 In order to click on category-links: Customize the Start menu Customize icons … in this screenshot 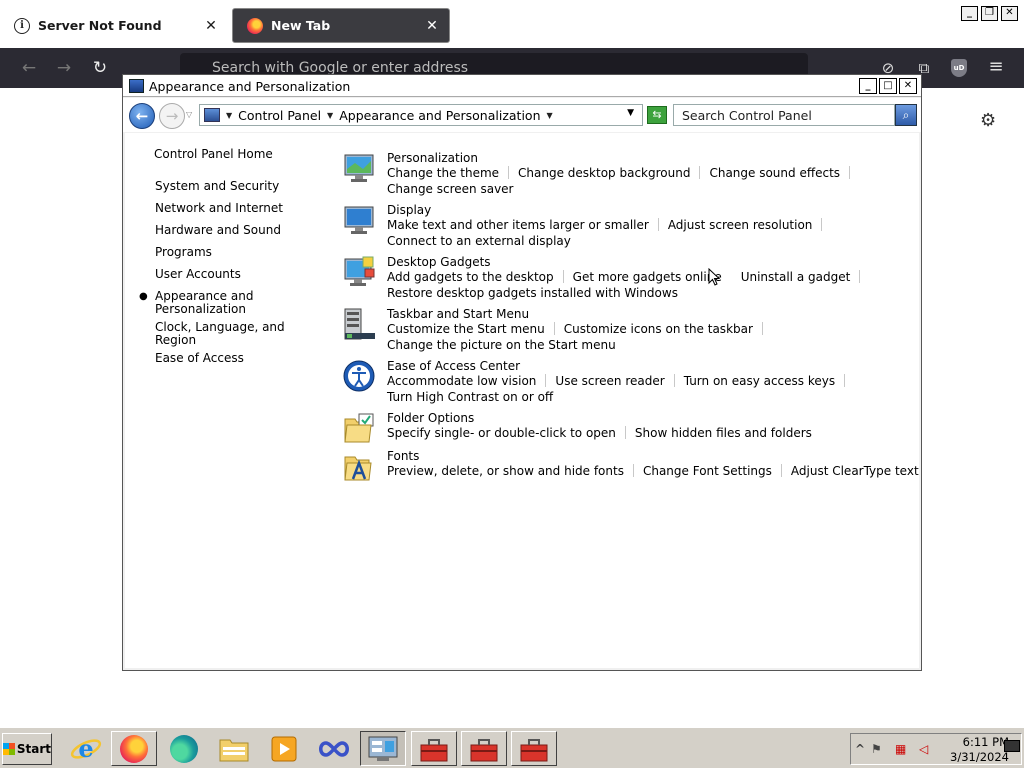, I will do `click(657, 337)`.